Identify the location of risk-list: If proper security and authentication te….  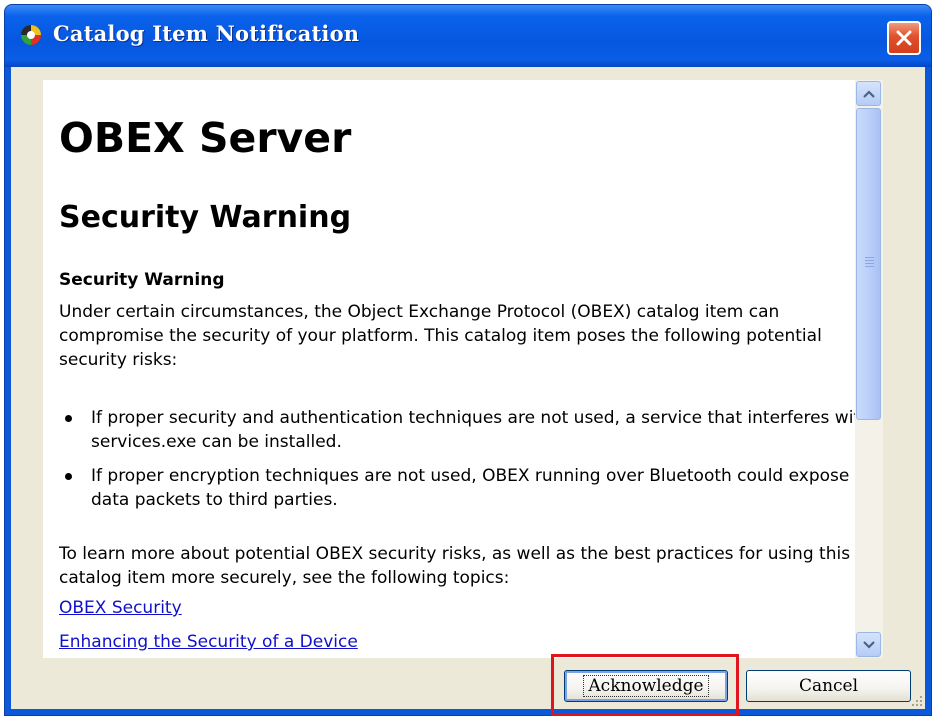
(465, 464).